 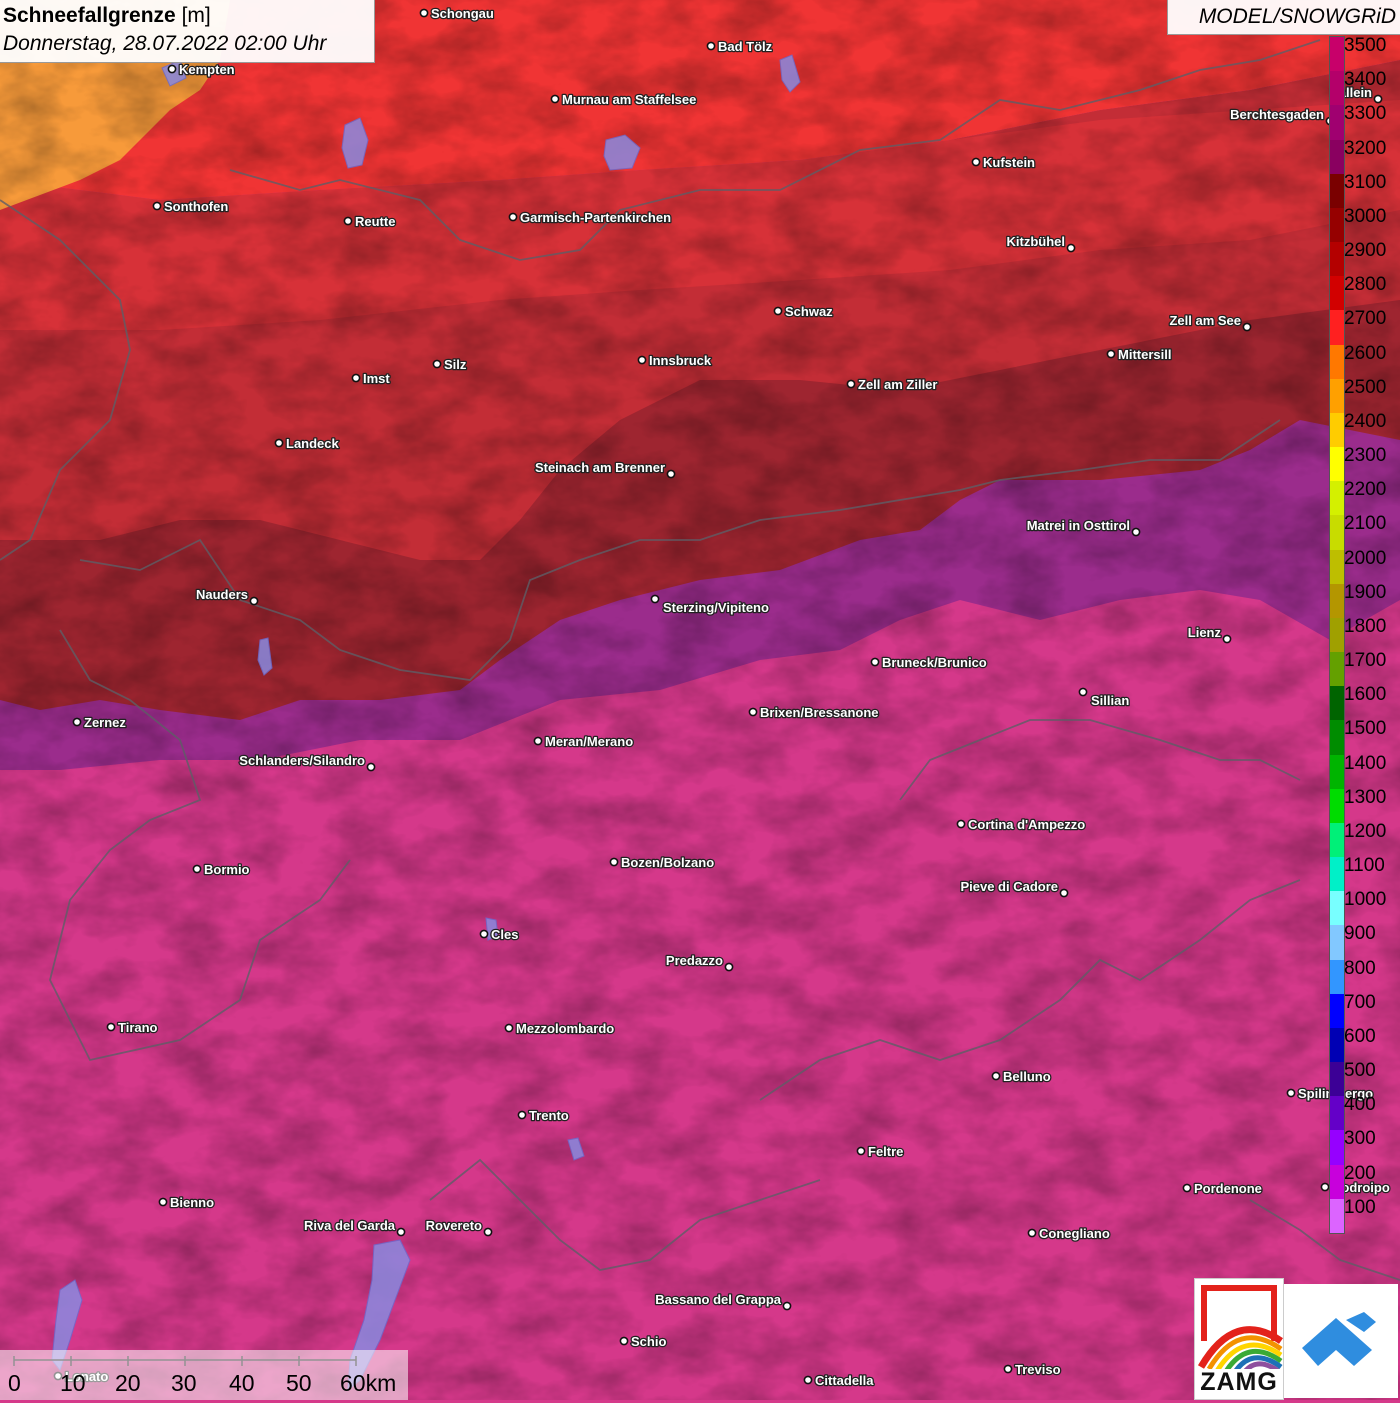 I want to click on city-label: Pordenone, so click(x=1228, y=1188).